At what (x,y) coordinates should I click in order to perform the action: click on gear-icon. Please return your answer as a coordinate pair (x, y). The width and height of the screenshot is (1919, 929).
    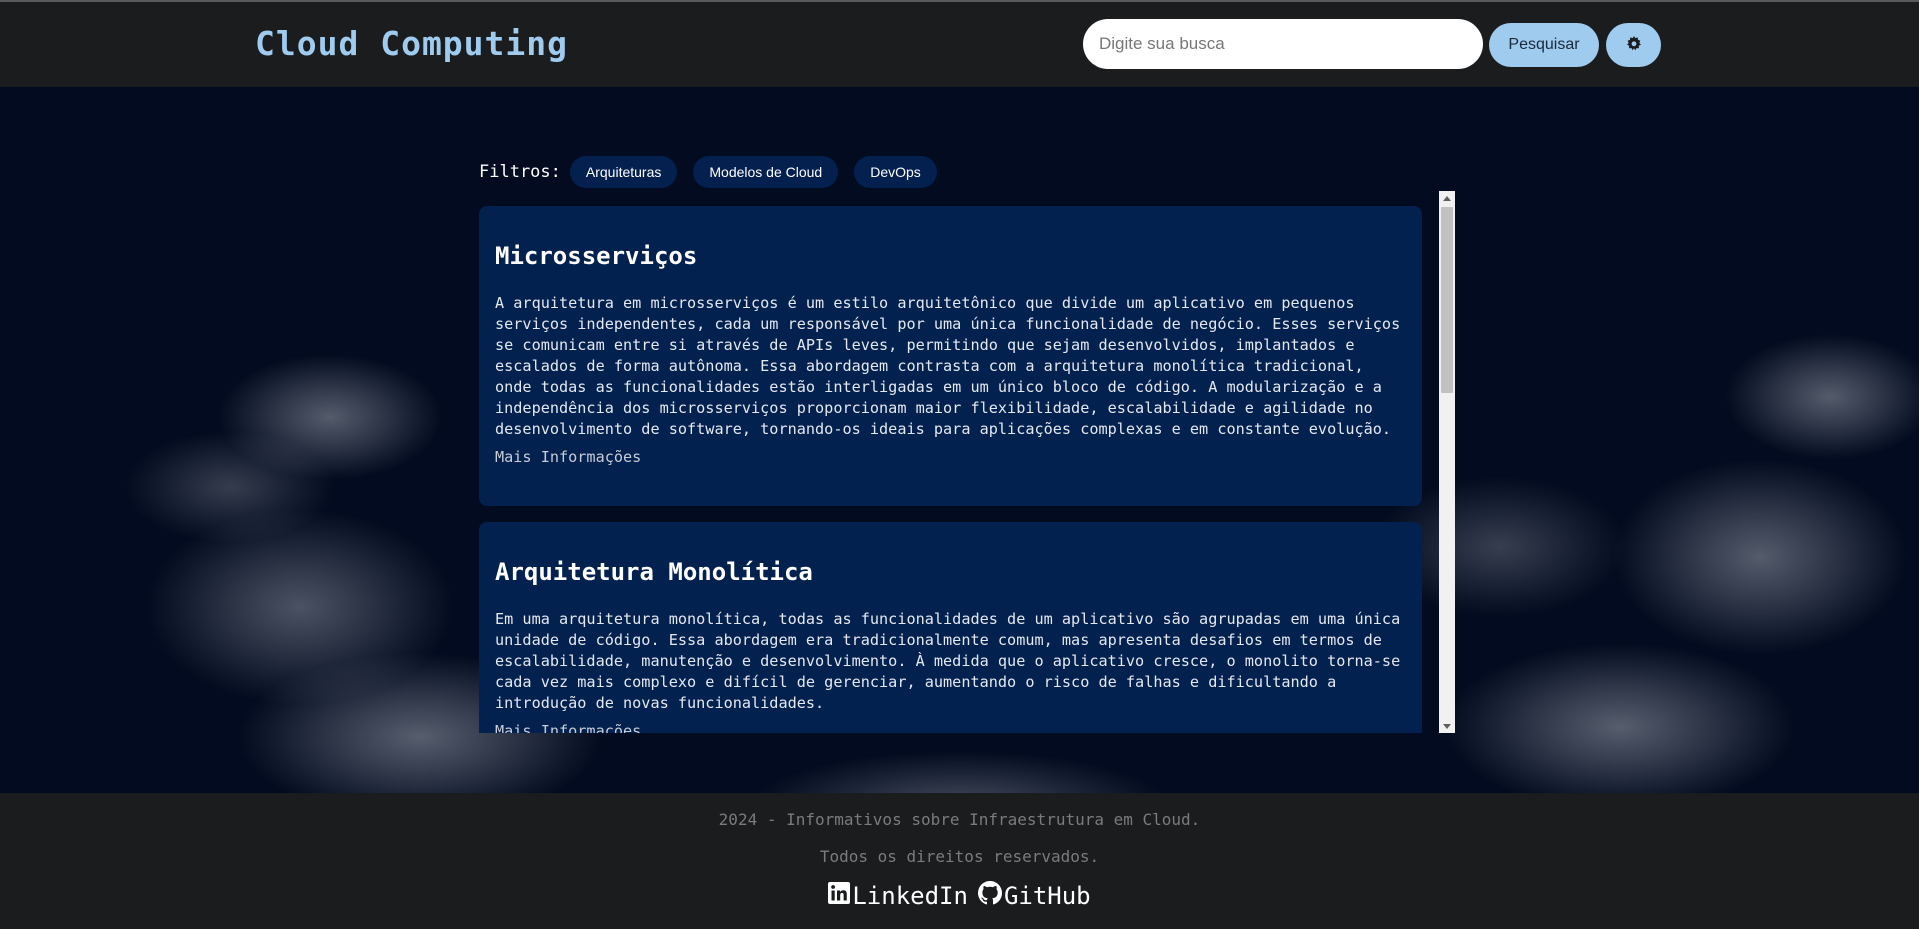
    Looking at the image, I should click on (1634, 45).